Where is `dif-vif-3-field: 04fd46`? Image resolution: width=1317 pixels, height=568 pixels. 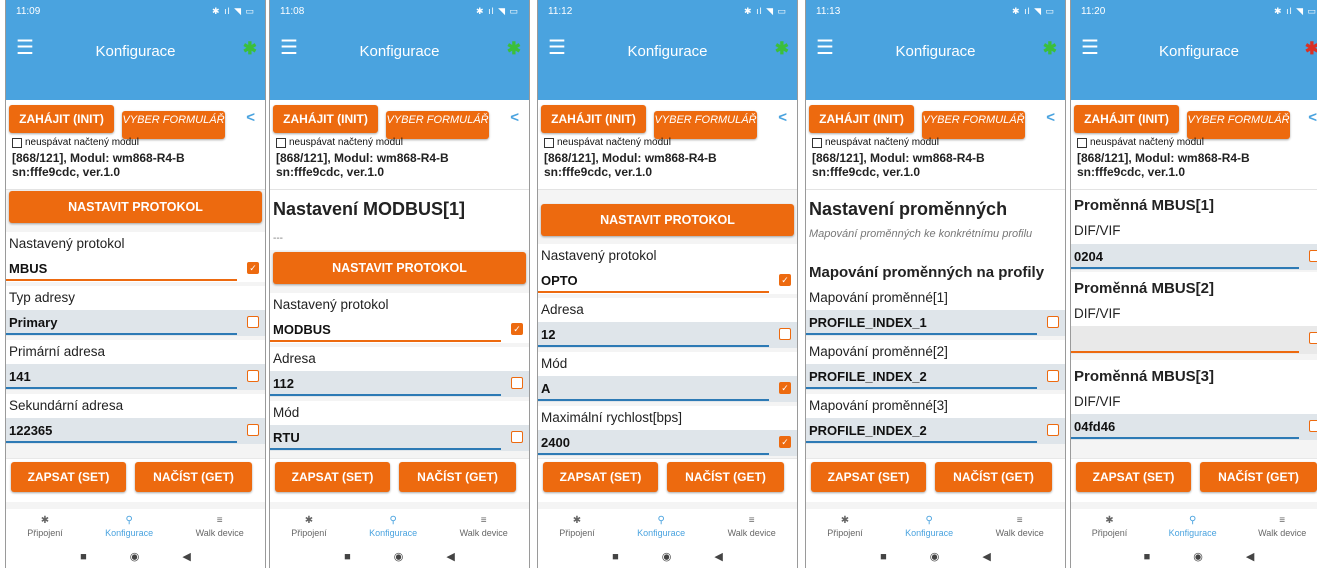 dif-vif-3-field: 04fd46 is located at coordinates (1194, 427).